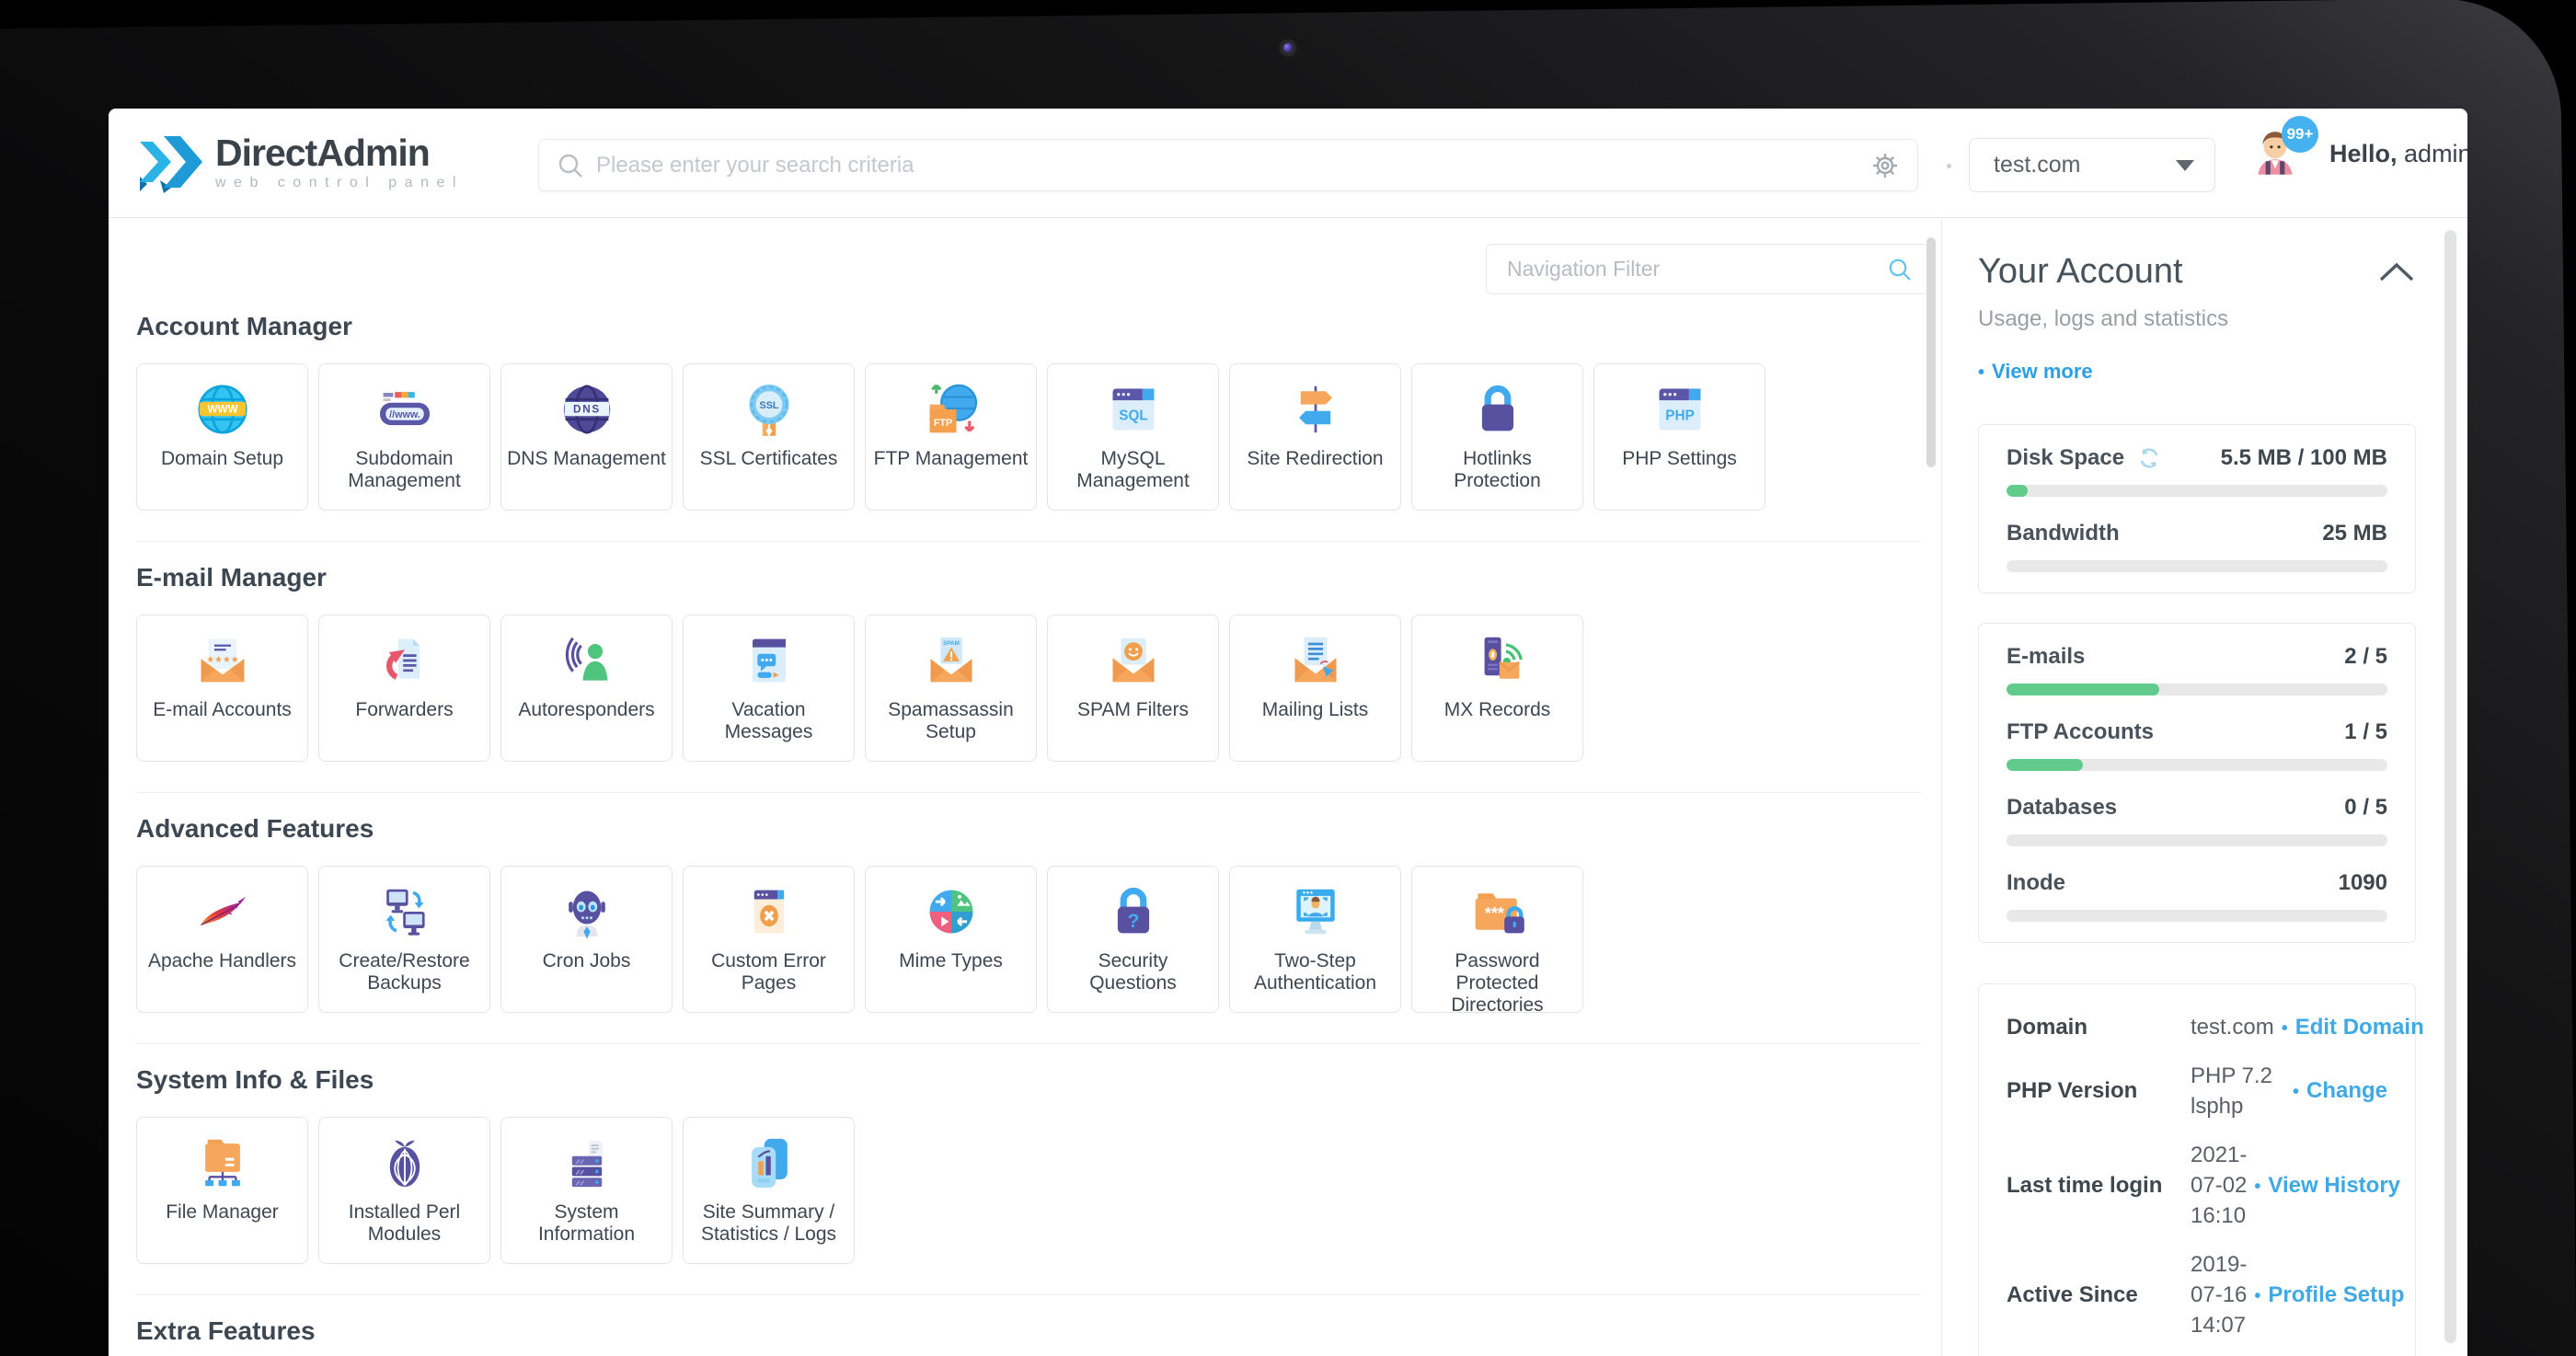 This screenshot has width=2576, height=1356. I want to click on link-profile-setup: • Profile Setup, so click(2329, 1295).